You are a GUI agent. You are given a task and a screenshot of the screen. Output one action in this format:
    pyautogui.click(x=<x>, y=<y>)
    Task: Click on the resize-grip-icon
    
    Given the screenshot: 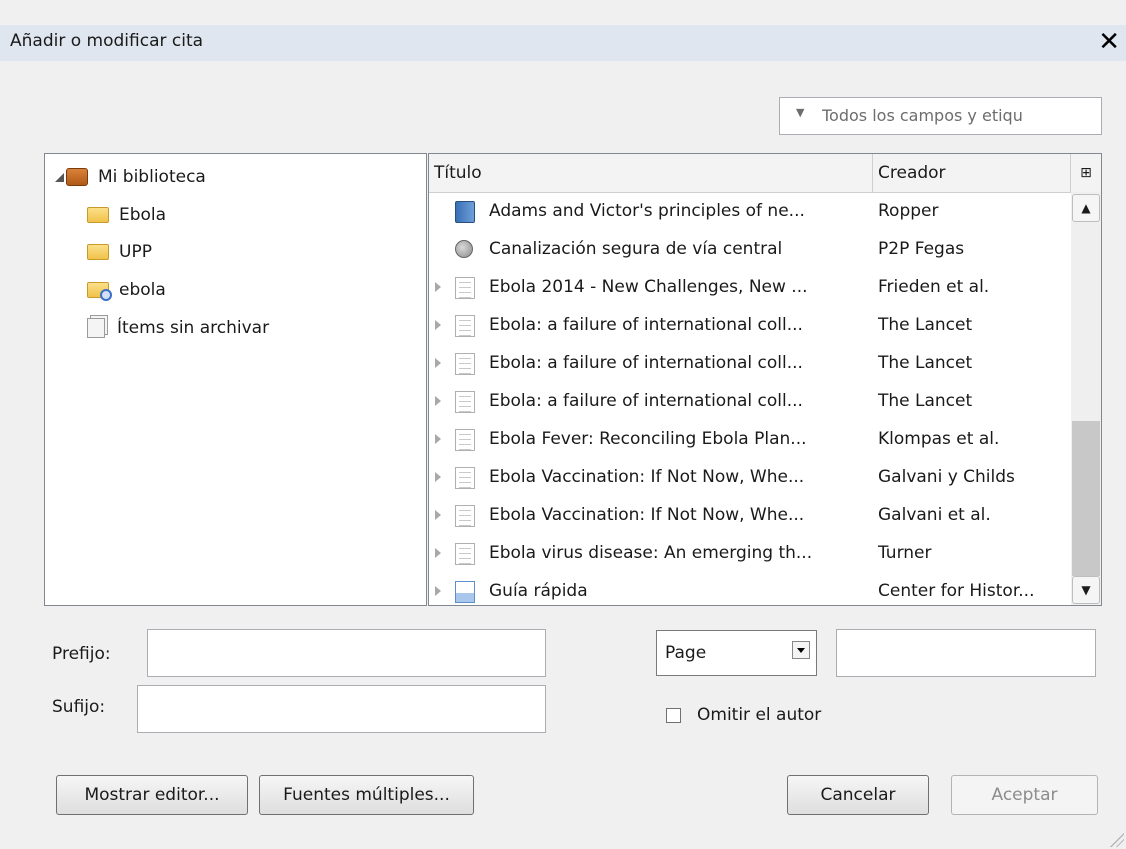 What is the action you would take?
    pyautogui.click(x=1117, y=840)
    